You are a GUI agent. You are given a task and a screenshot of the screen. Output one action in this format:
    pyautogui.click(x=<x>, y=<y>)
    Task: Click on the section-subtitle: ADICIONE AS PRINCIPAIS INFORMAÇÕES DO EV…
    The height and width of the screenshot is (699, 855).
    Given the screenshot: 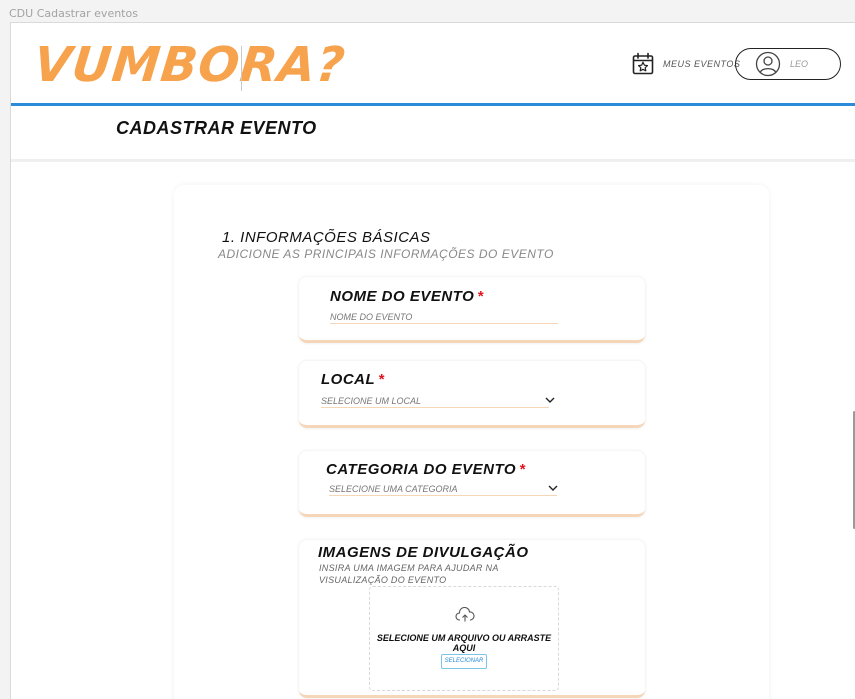 What is the action you would take?
    pyautogui.click(x=386, y=254)
    